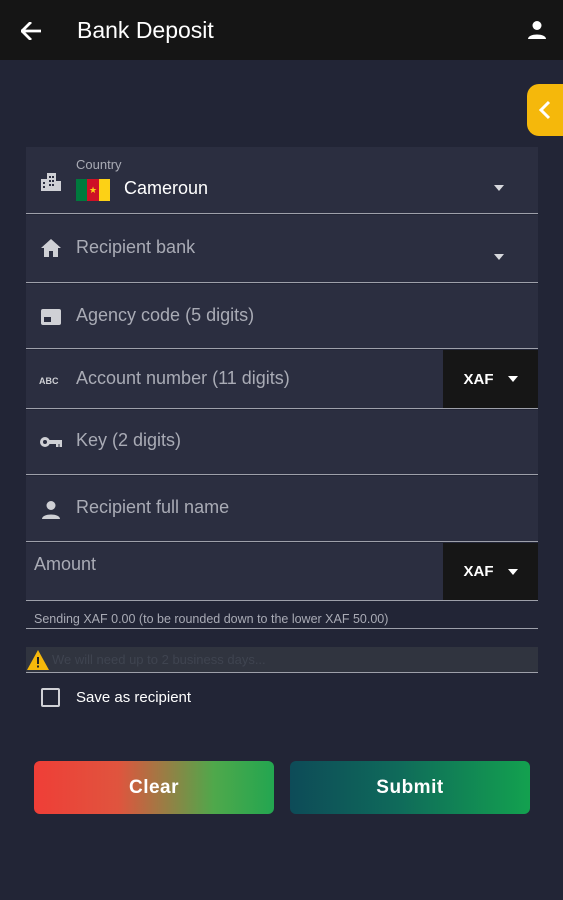 The image size is (563, 900). What do you see at coordinates (166, 188) in the screenshot?
I see `country-value: Cameroun` at bounding box center [166, 188].